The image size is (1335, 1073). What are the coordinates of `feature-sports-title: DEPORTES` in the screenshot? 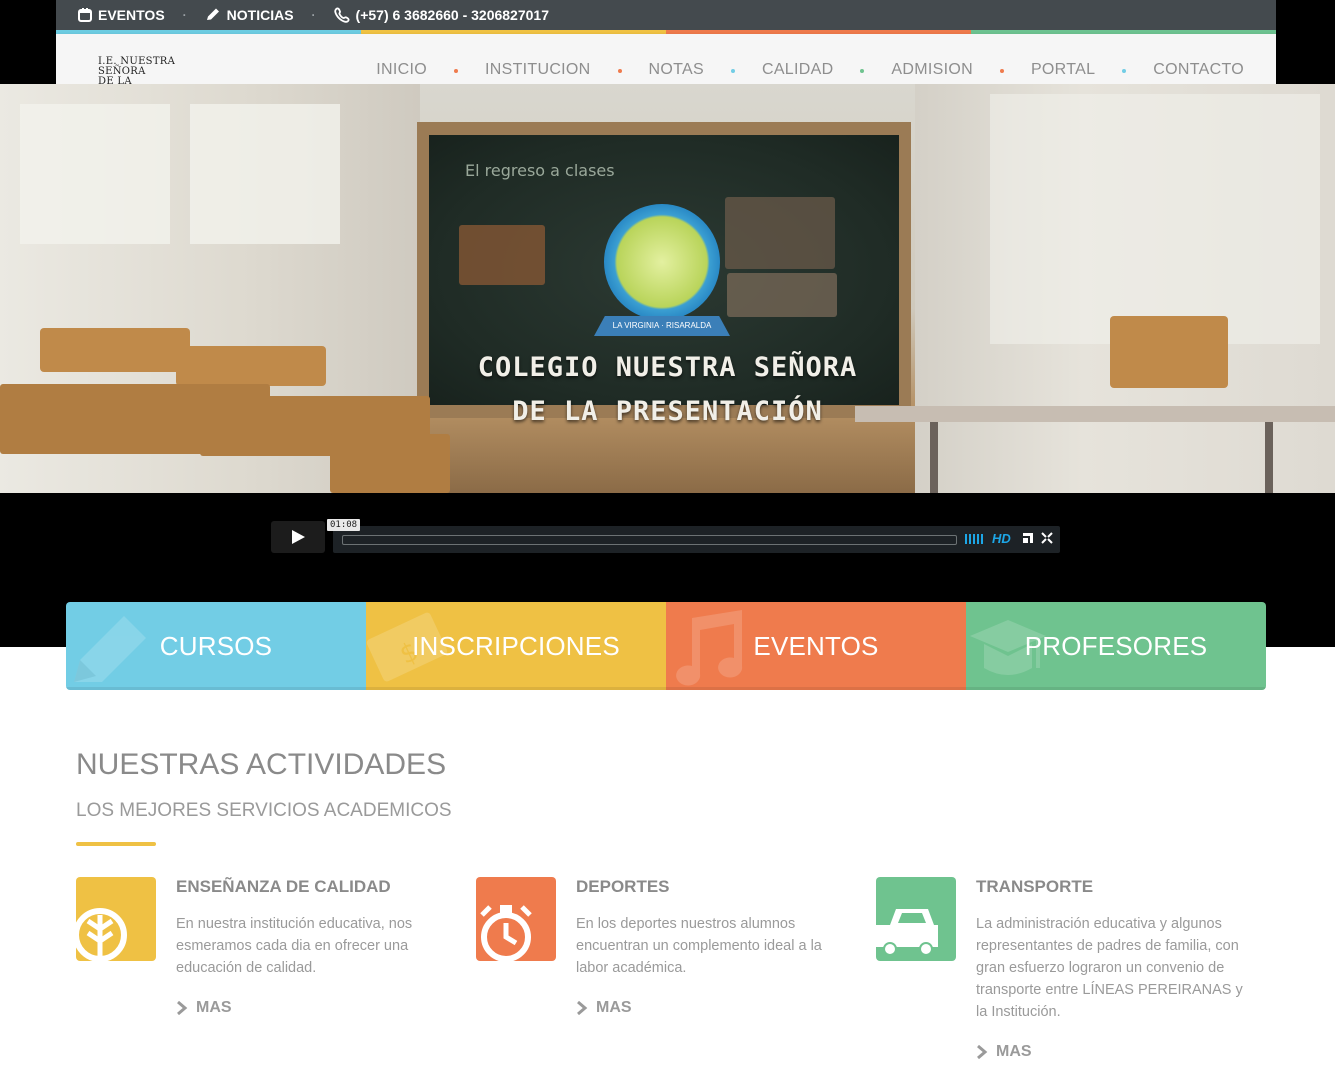 It's located at (623, 886).